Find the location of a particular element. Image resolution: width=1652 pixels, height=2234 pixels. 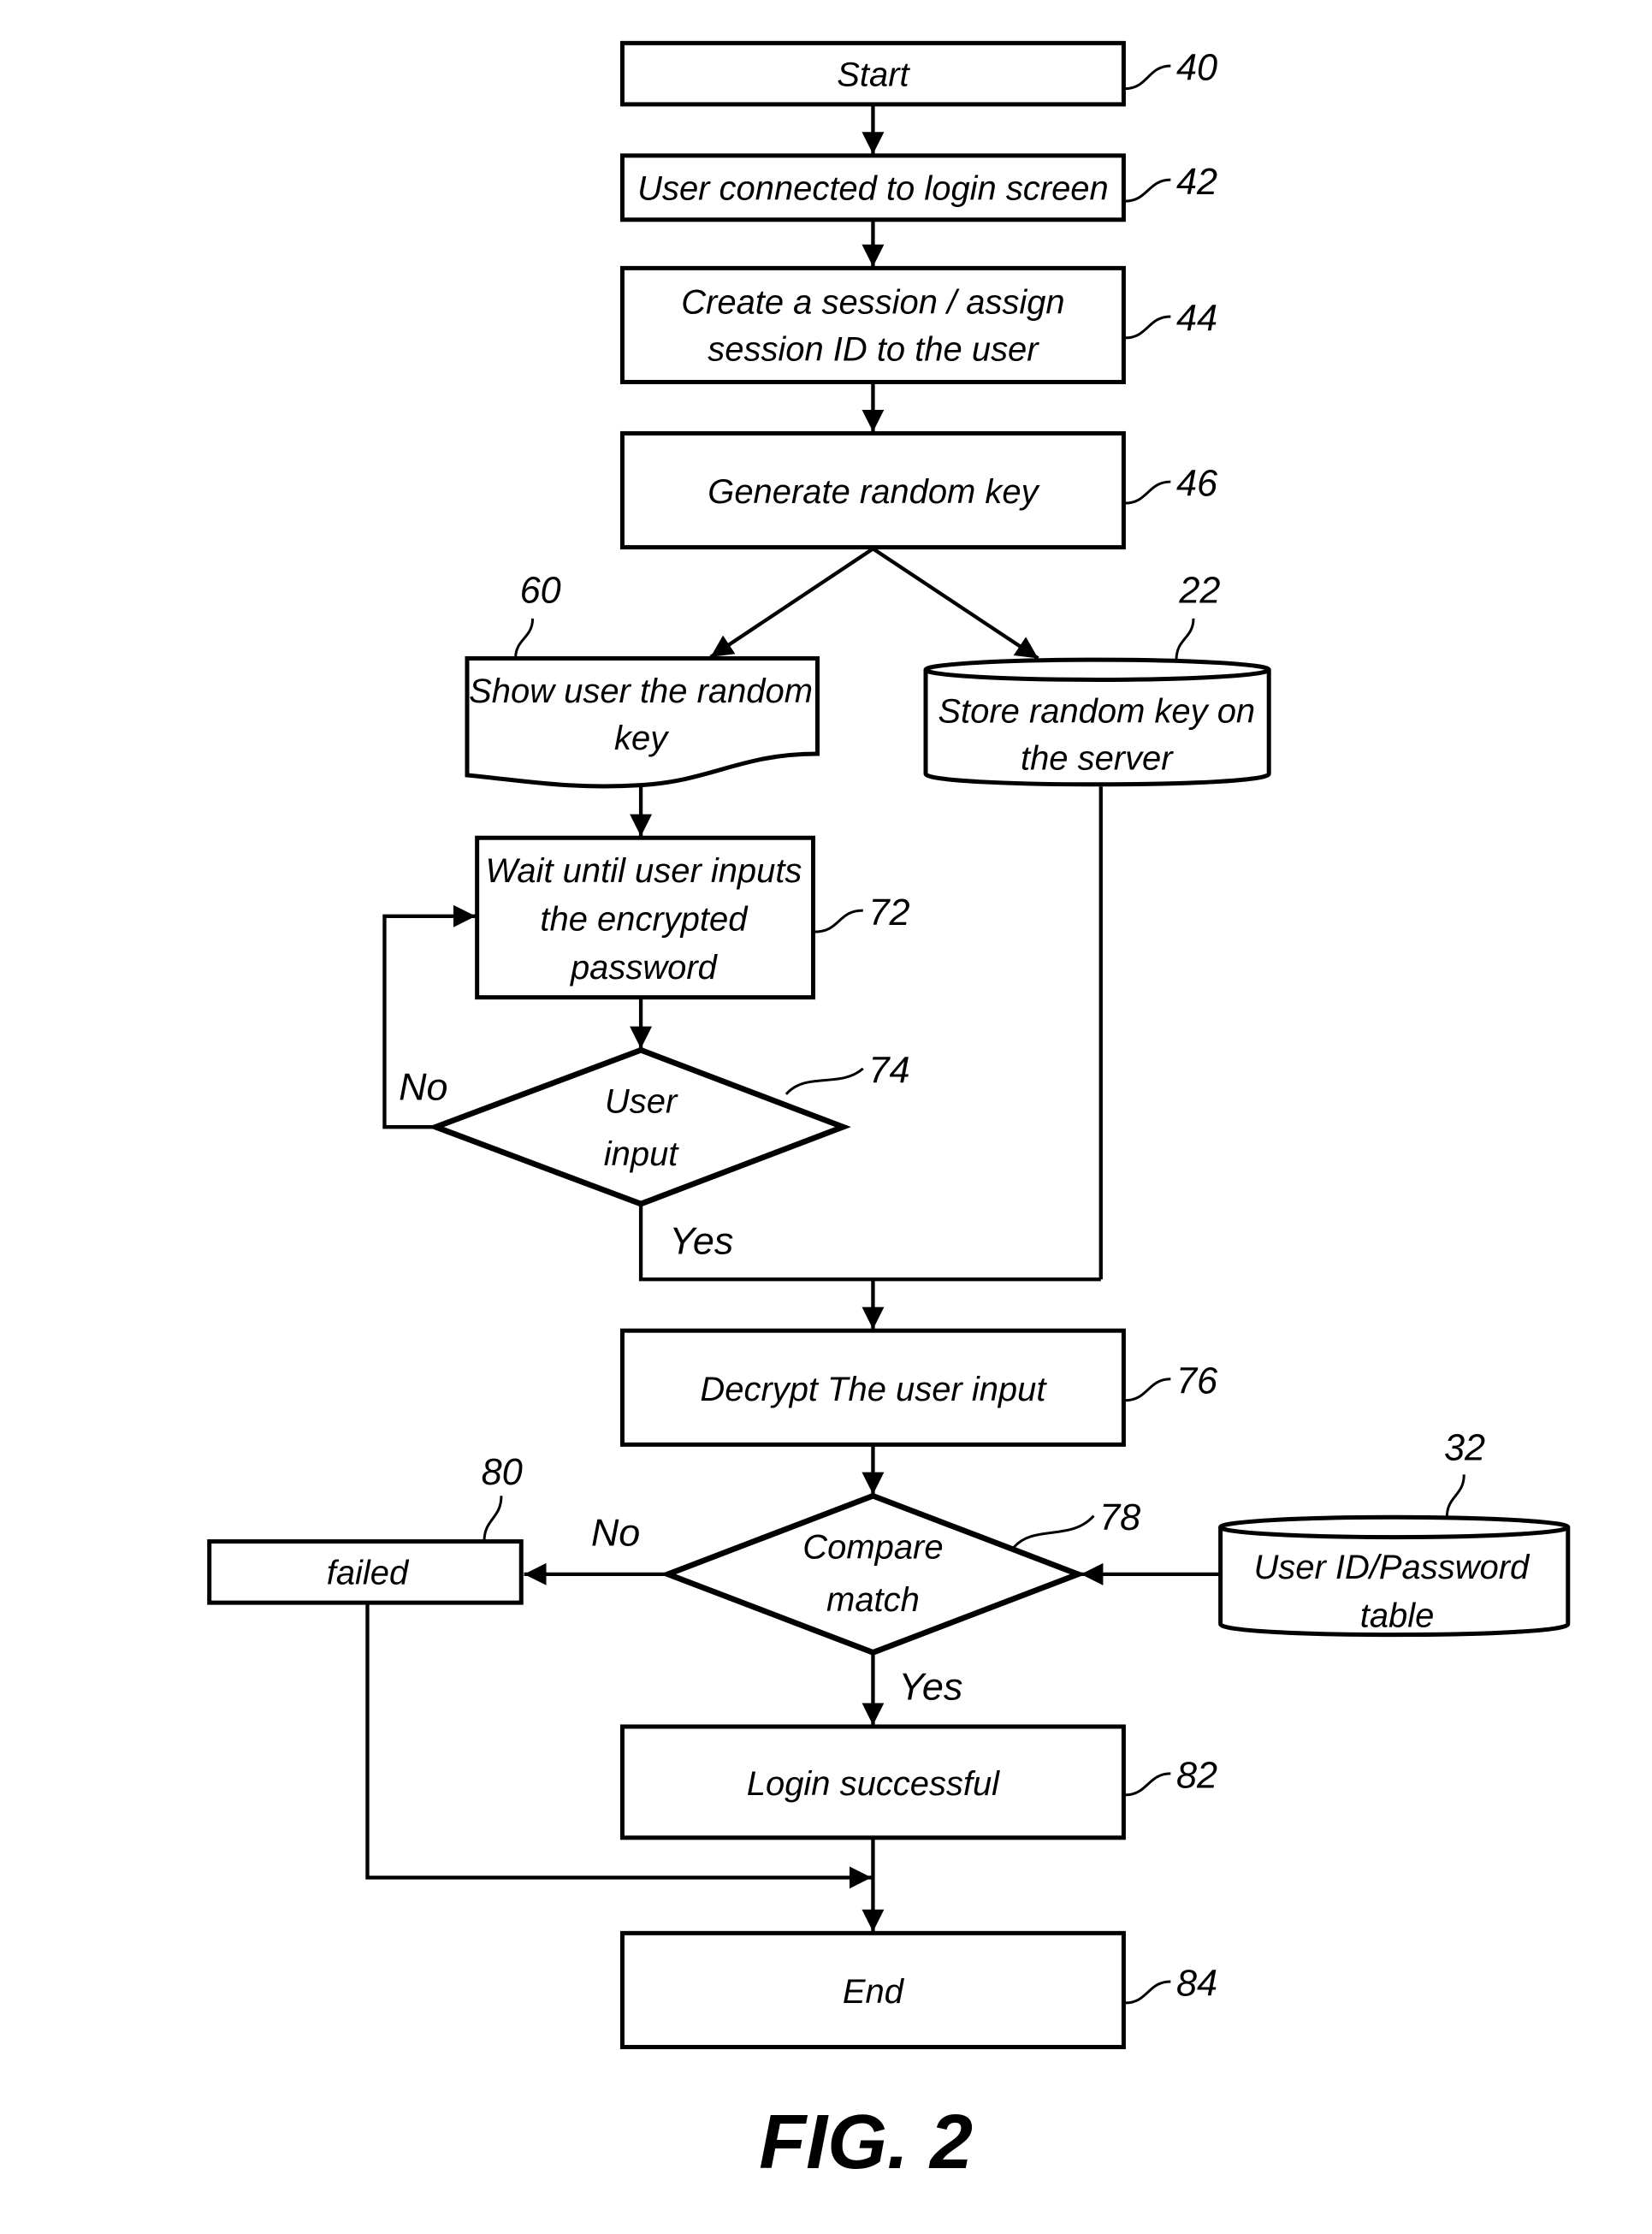

node-connected: User connected to login screen 42 is located at coordinates (918, 188).